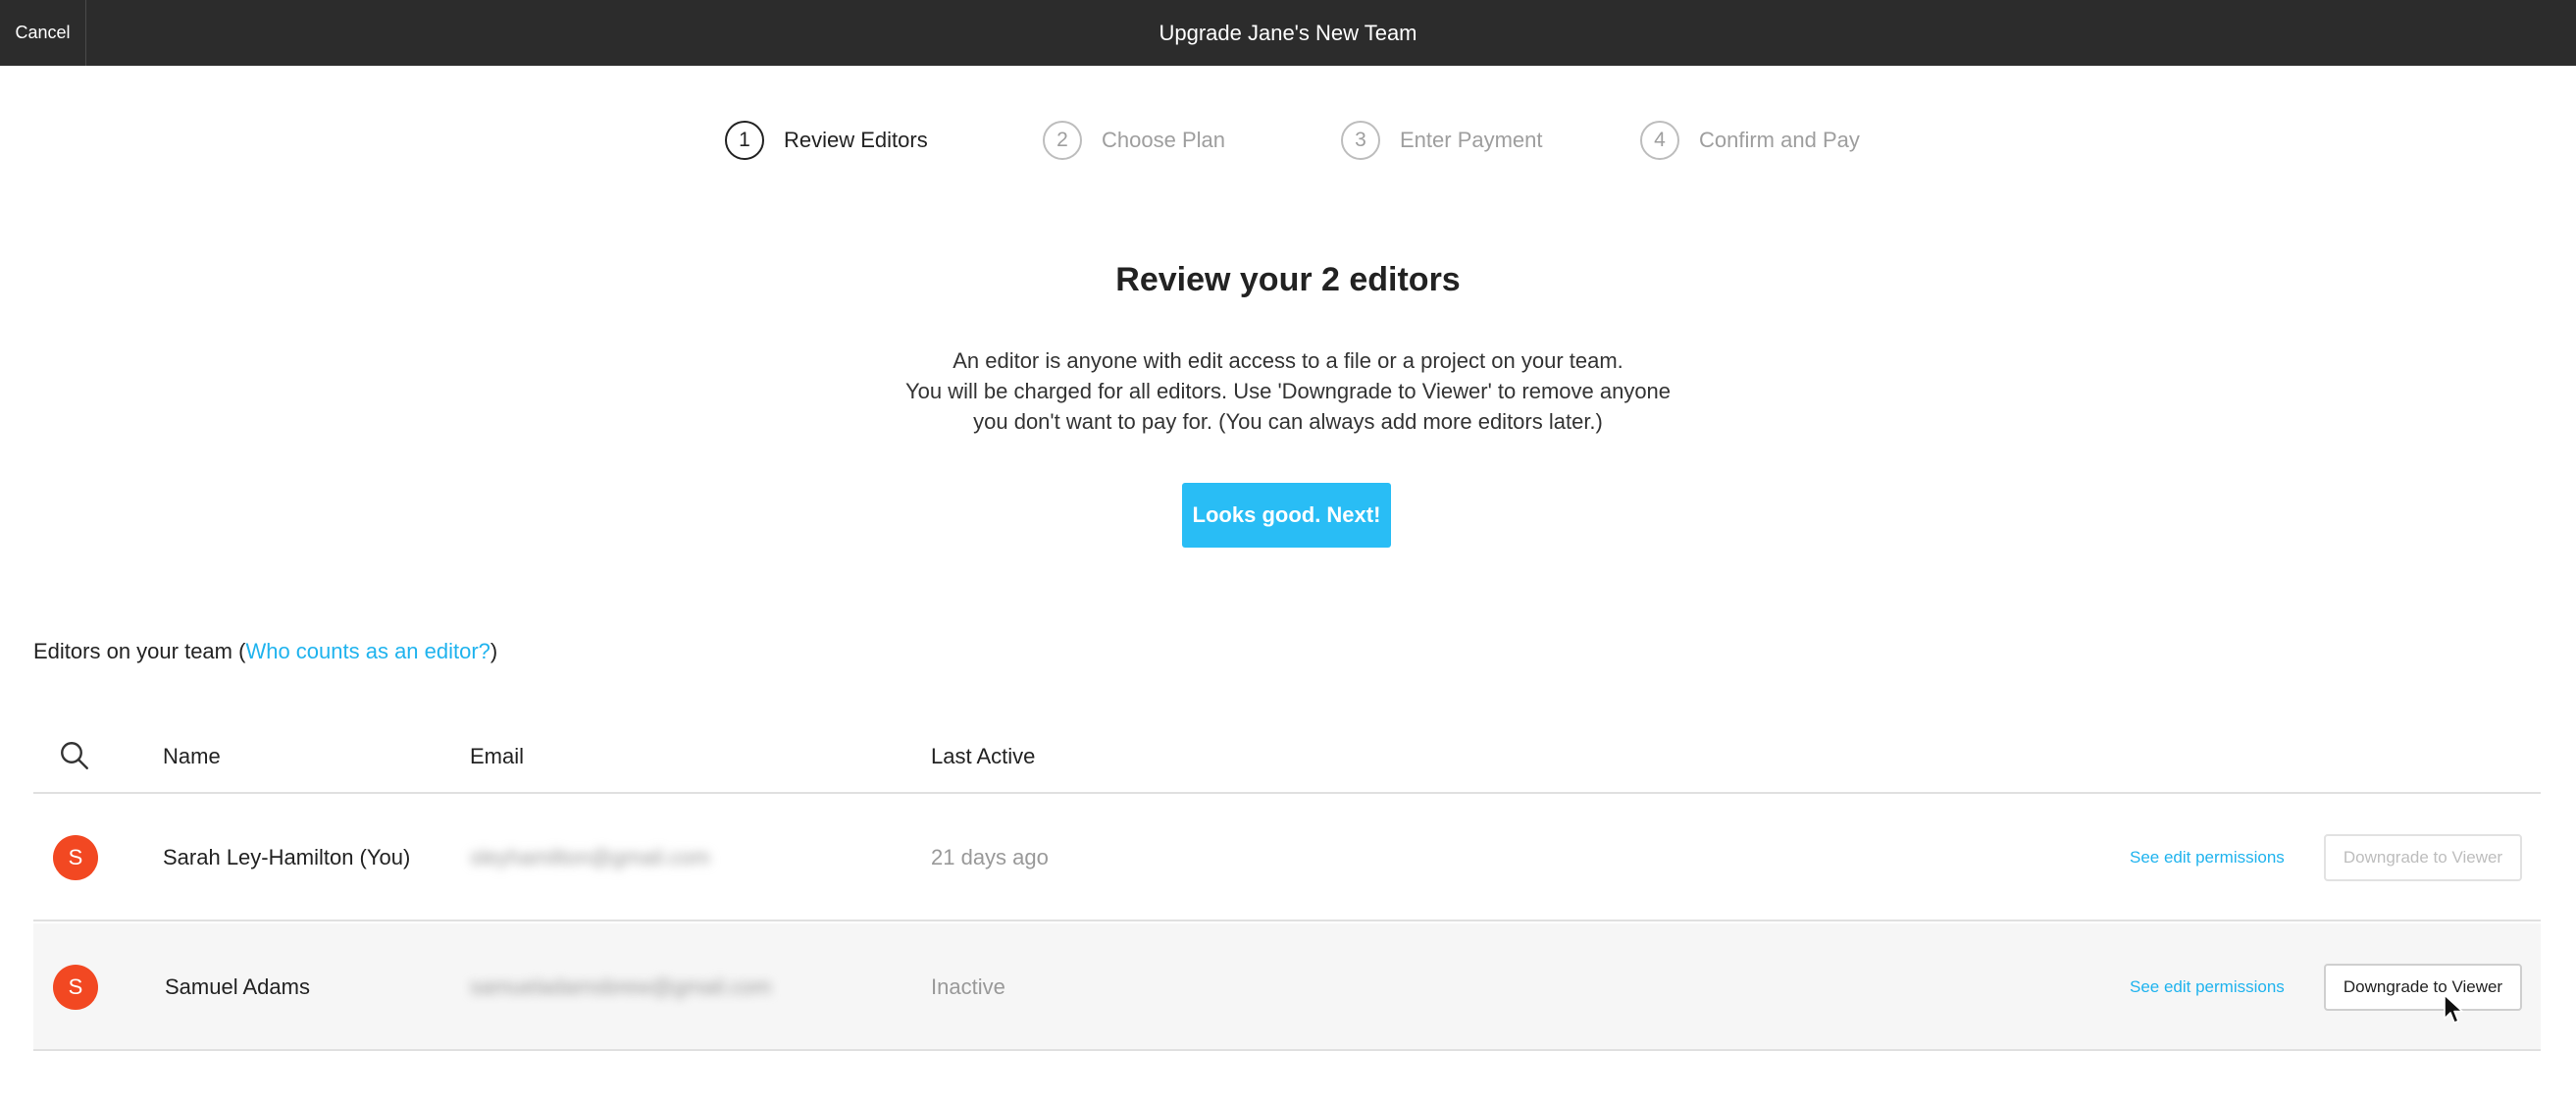  I want to click on step-number: 2, so click(1062, 140).